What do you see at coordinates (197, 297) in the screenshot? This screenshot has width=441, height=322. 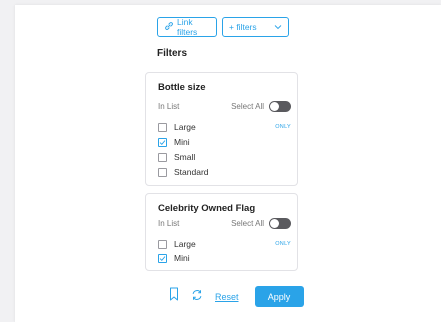 I see `refresh-icon` at bounding box center [197, 297].